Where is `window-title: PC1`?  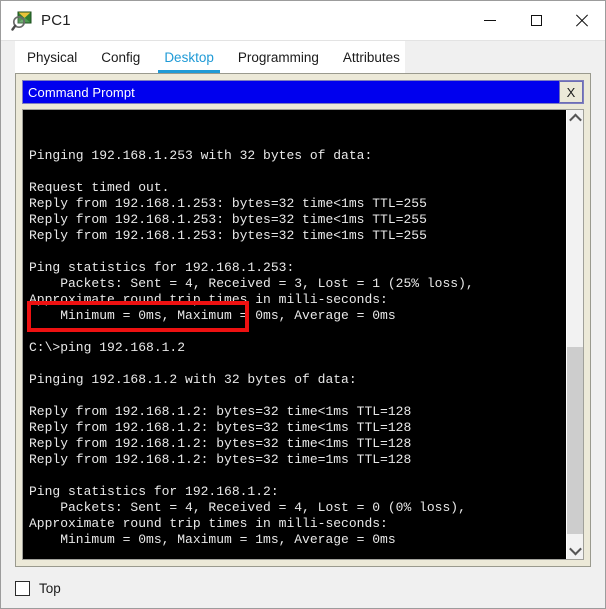 window-title: PC1 is located at coordinates (56, 20).